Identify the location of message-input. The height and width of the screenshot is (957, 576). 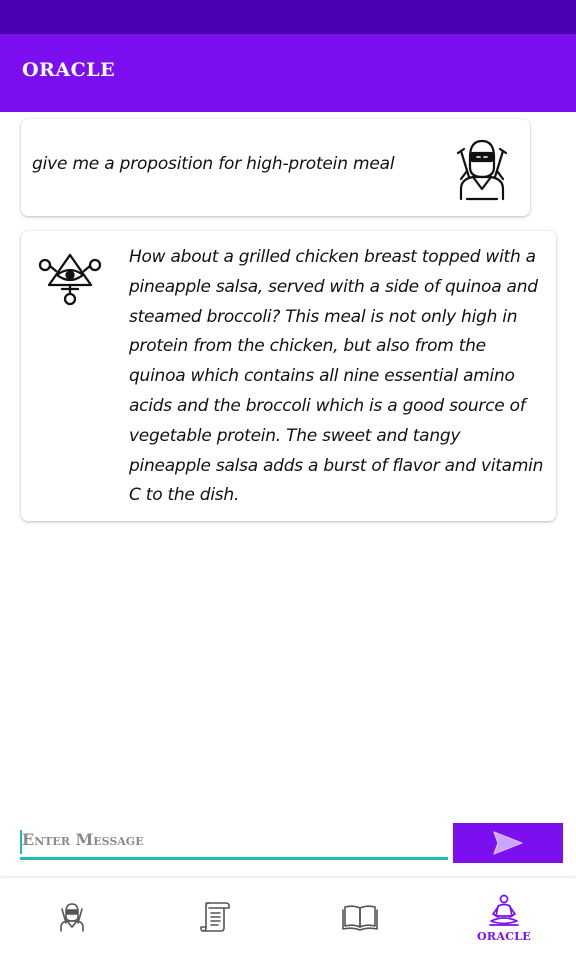
(234, 841).